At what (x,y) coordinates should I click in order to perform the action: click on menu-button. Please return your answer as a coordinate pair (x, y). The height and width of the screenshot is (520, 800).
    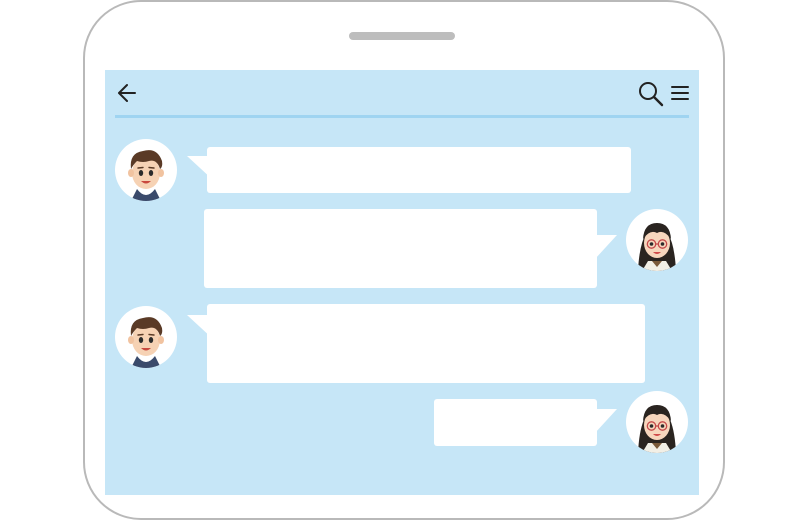
    Looking at the image, I should click on (680, 93).